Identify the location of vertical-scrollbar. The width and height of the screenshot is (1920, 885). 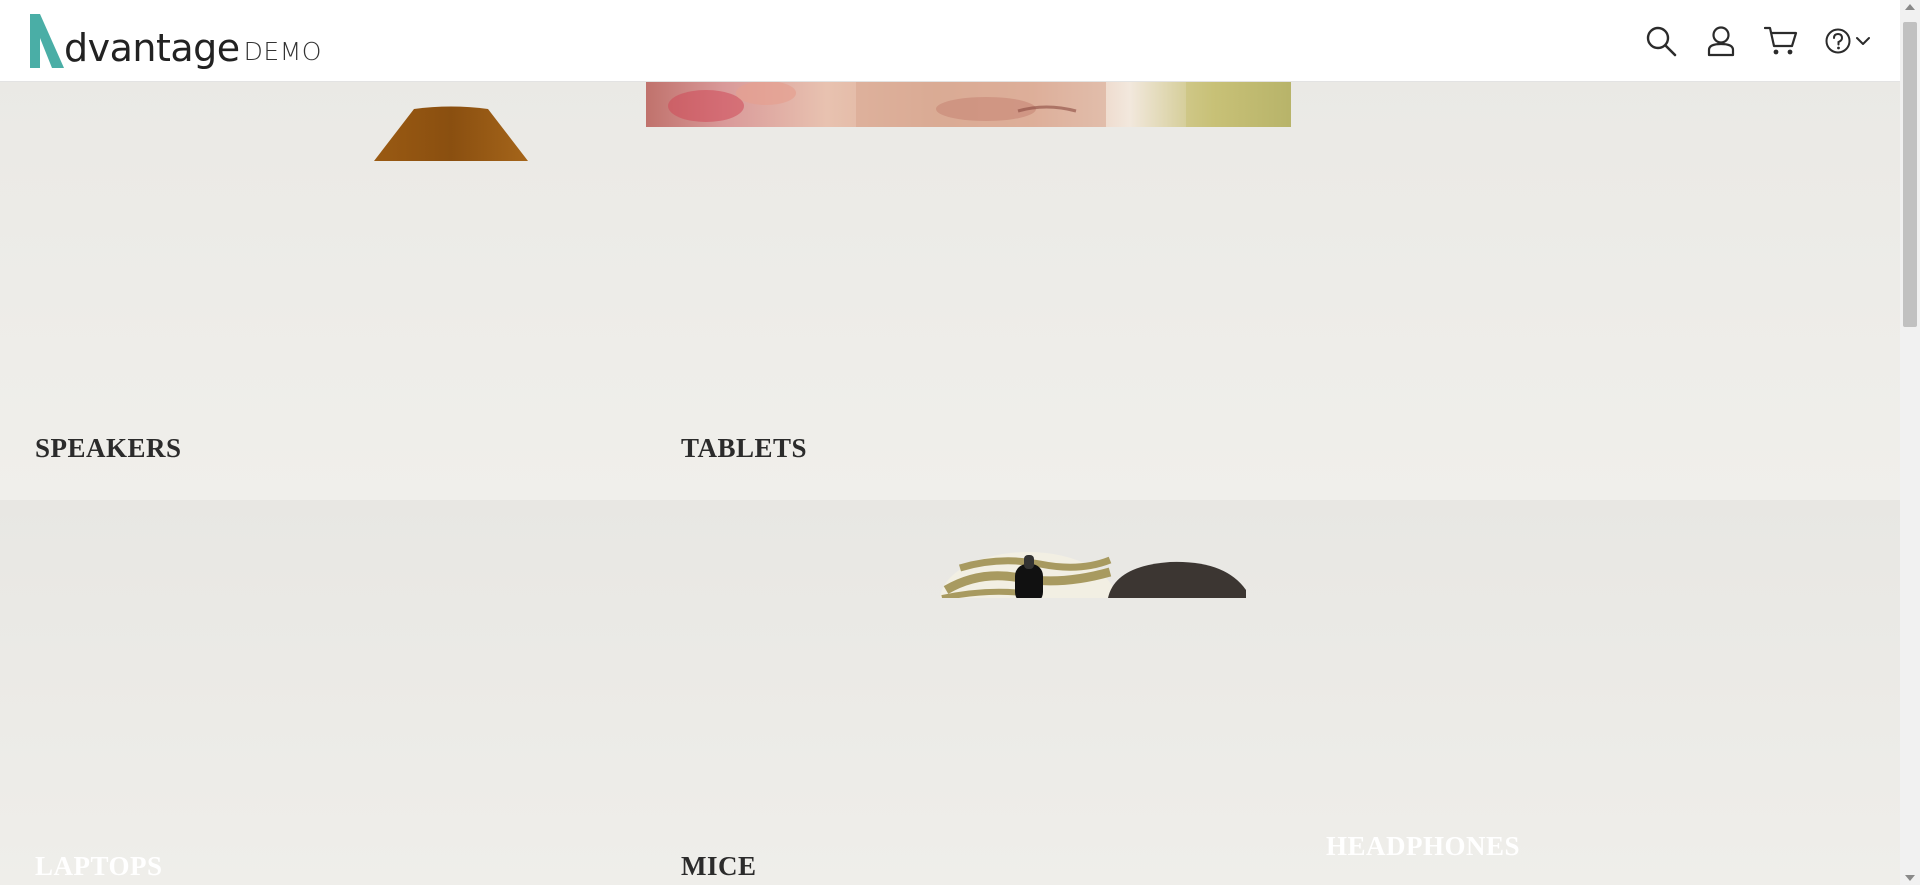
(1910, 442).